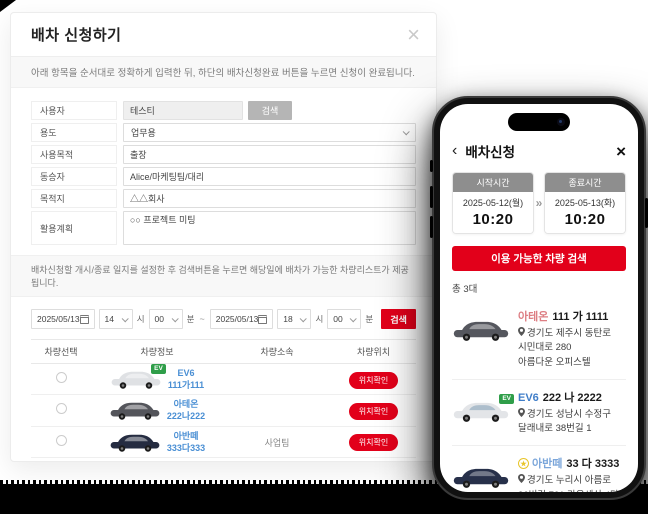  Describe the element at coordinates (288, 319) in the screenshot. I see `end-hour-value: 18` at that location.